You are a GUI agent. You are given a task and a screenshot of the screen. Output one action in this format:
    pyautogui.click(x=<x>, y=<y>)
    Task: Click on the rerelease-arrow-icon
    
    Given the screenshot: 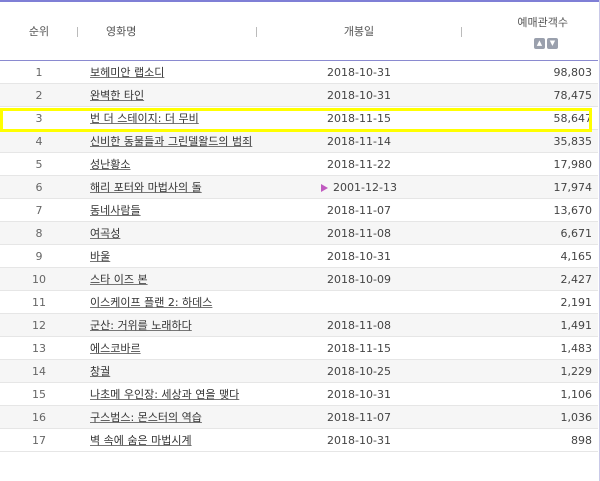 What is the action you would take?
    pyautogui.click(x=325, y=187)
    